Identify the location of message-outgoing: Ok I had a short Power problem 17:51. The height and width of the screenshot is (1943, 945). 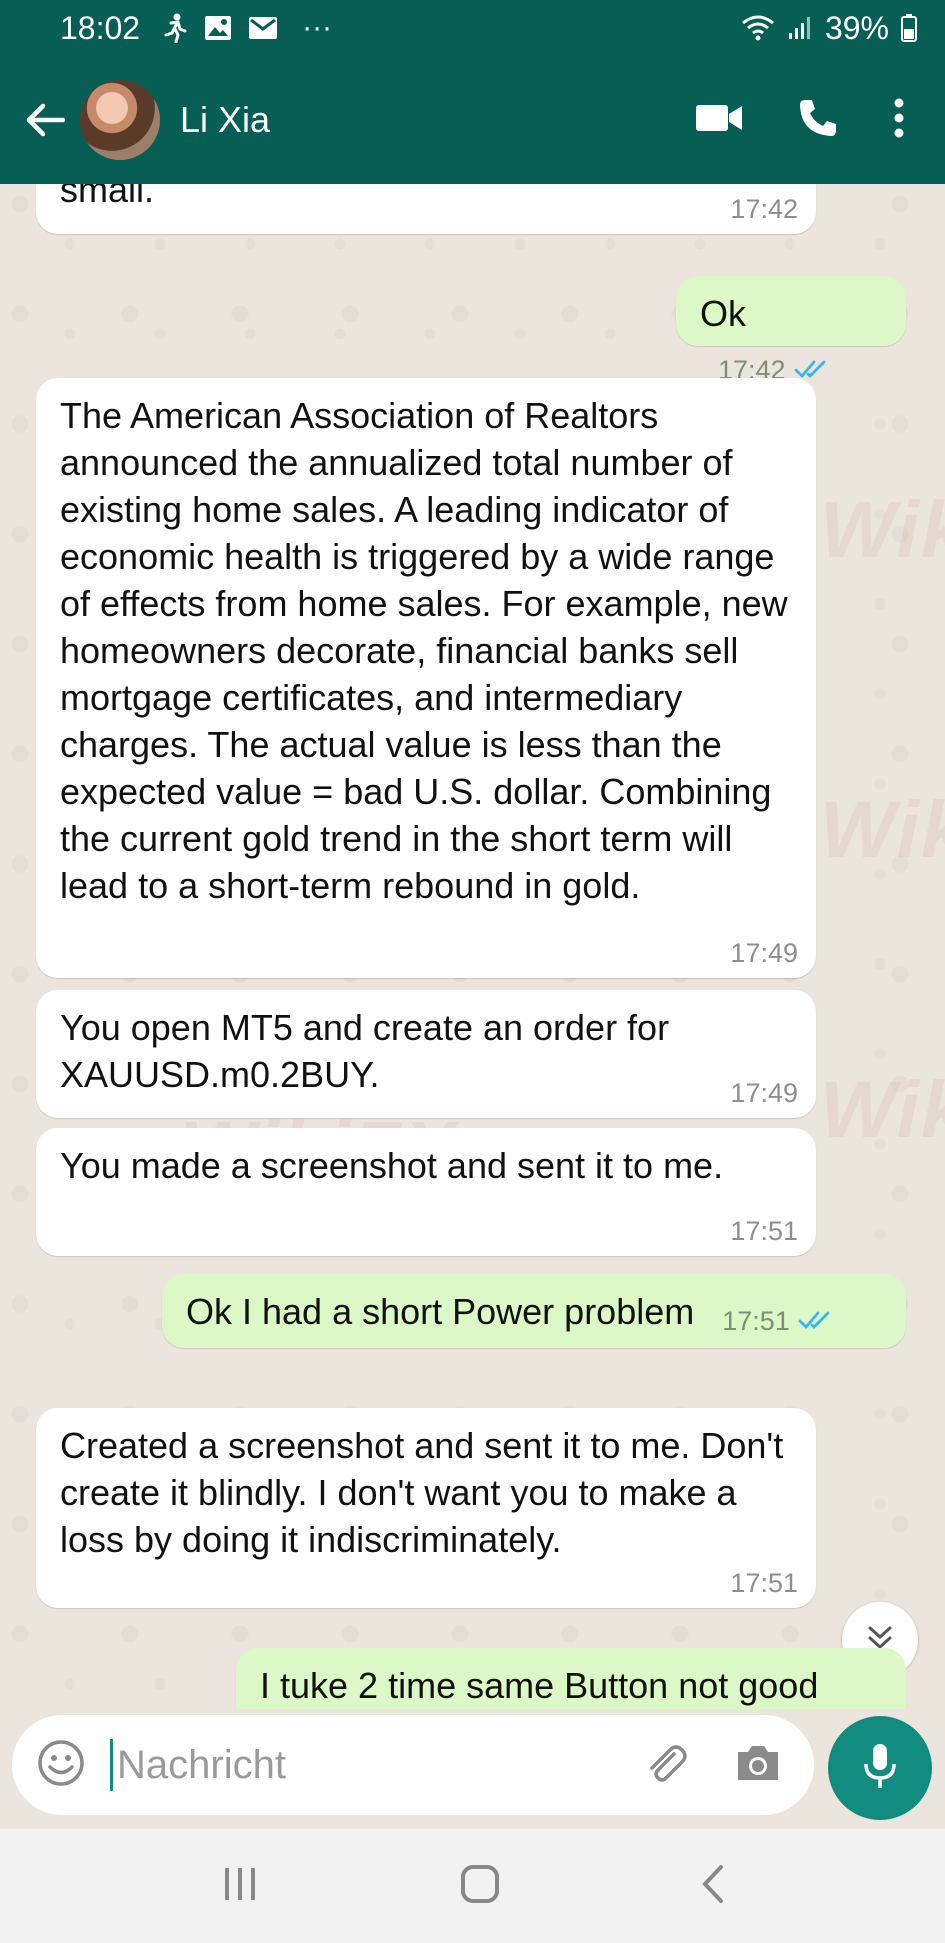
(534, 1311).